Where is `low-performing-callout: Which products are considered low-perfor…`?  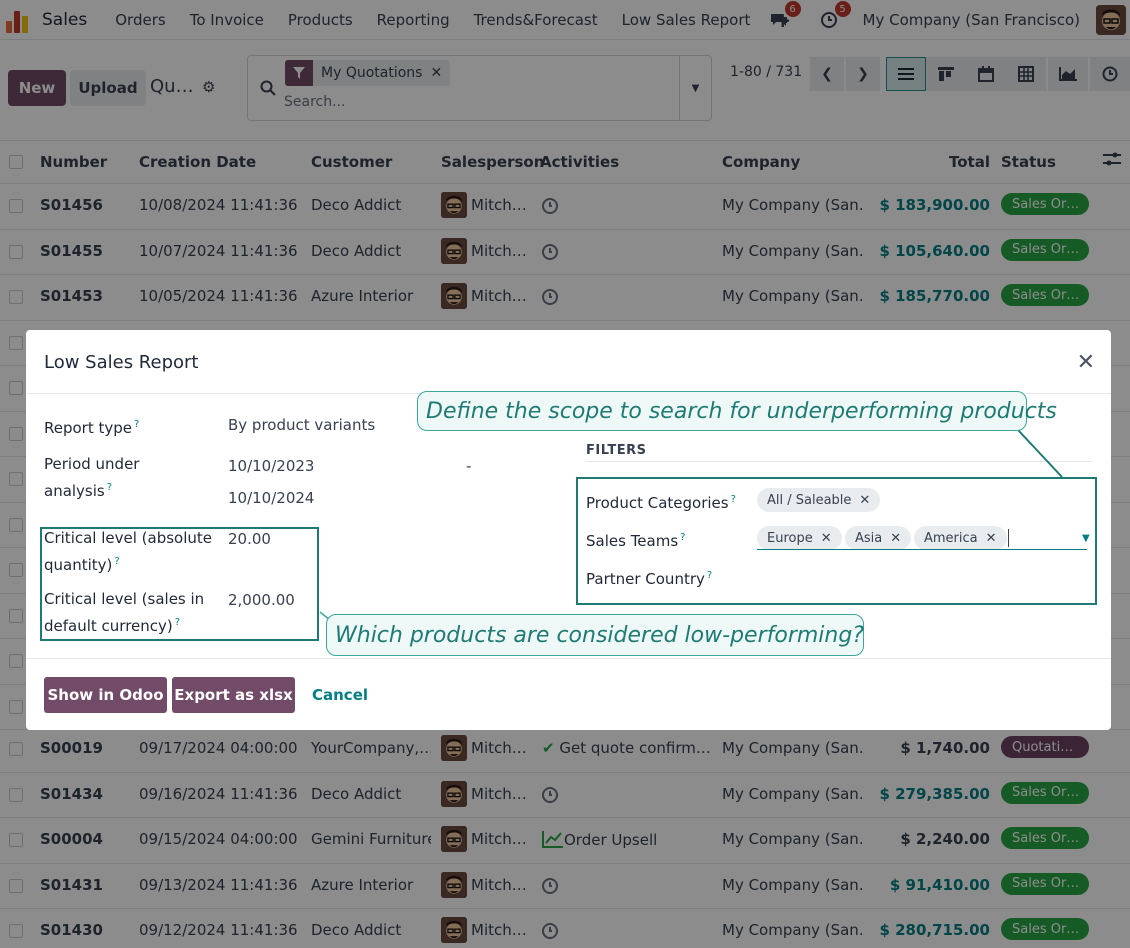
low-performing-callout: Which products are considered low-perfor… is located at coordinates (595, 635).